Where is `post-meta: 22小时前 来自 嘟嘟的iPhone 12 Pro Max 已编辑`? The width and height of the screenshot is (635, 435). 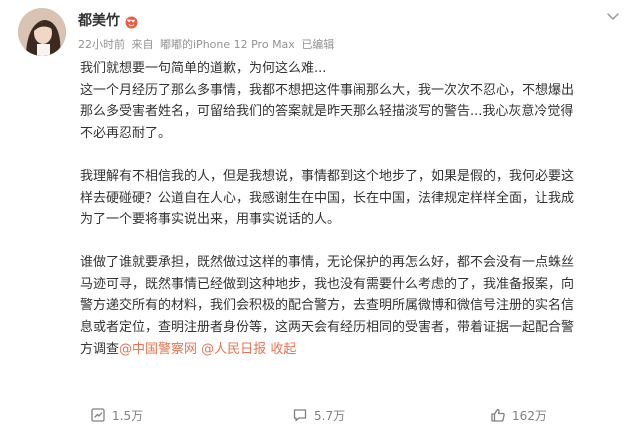
post-meta: 22小时前 来自 嘟嘟的iPhone 12 Pro Max 已编辑 is located at coordinates (207, 44).